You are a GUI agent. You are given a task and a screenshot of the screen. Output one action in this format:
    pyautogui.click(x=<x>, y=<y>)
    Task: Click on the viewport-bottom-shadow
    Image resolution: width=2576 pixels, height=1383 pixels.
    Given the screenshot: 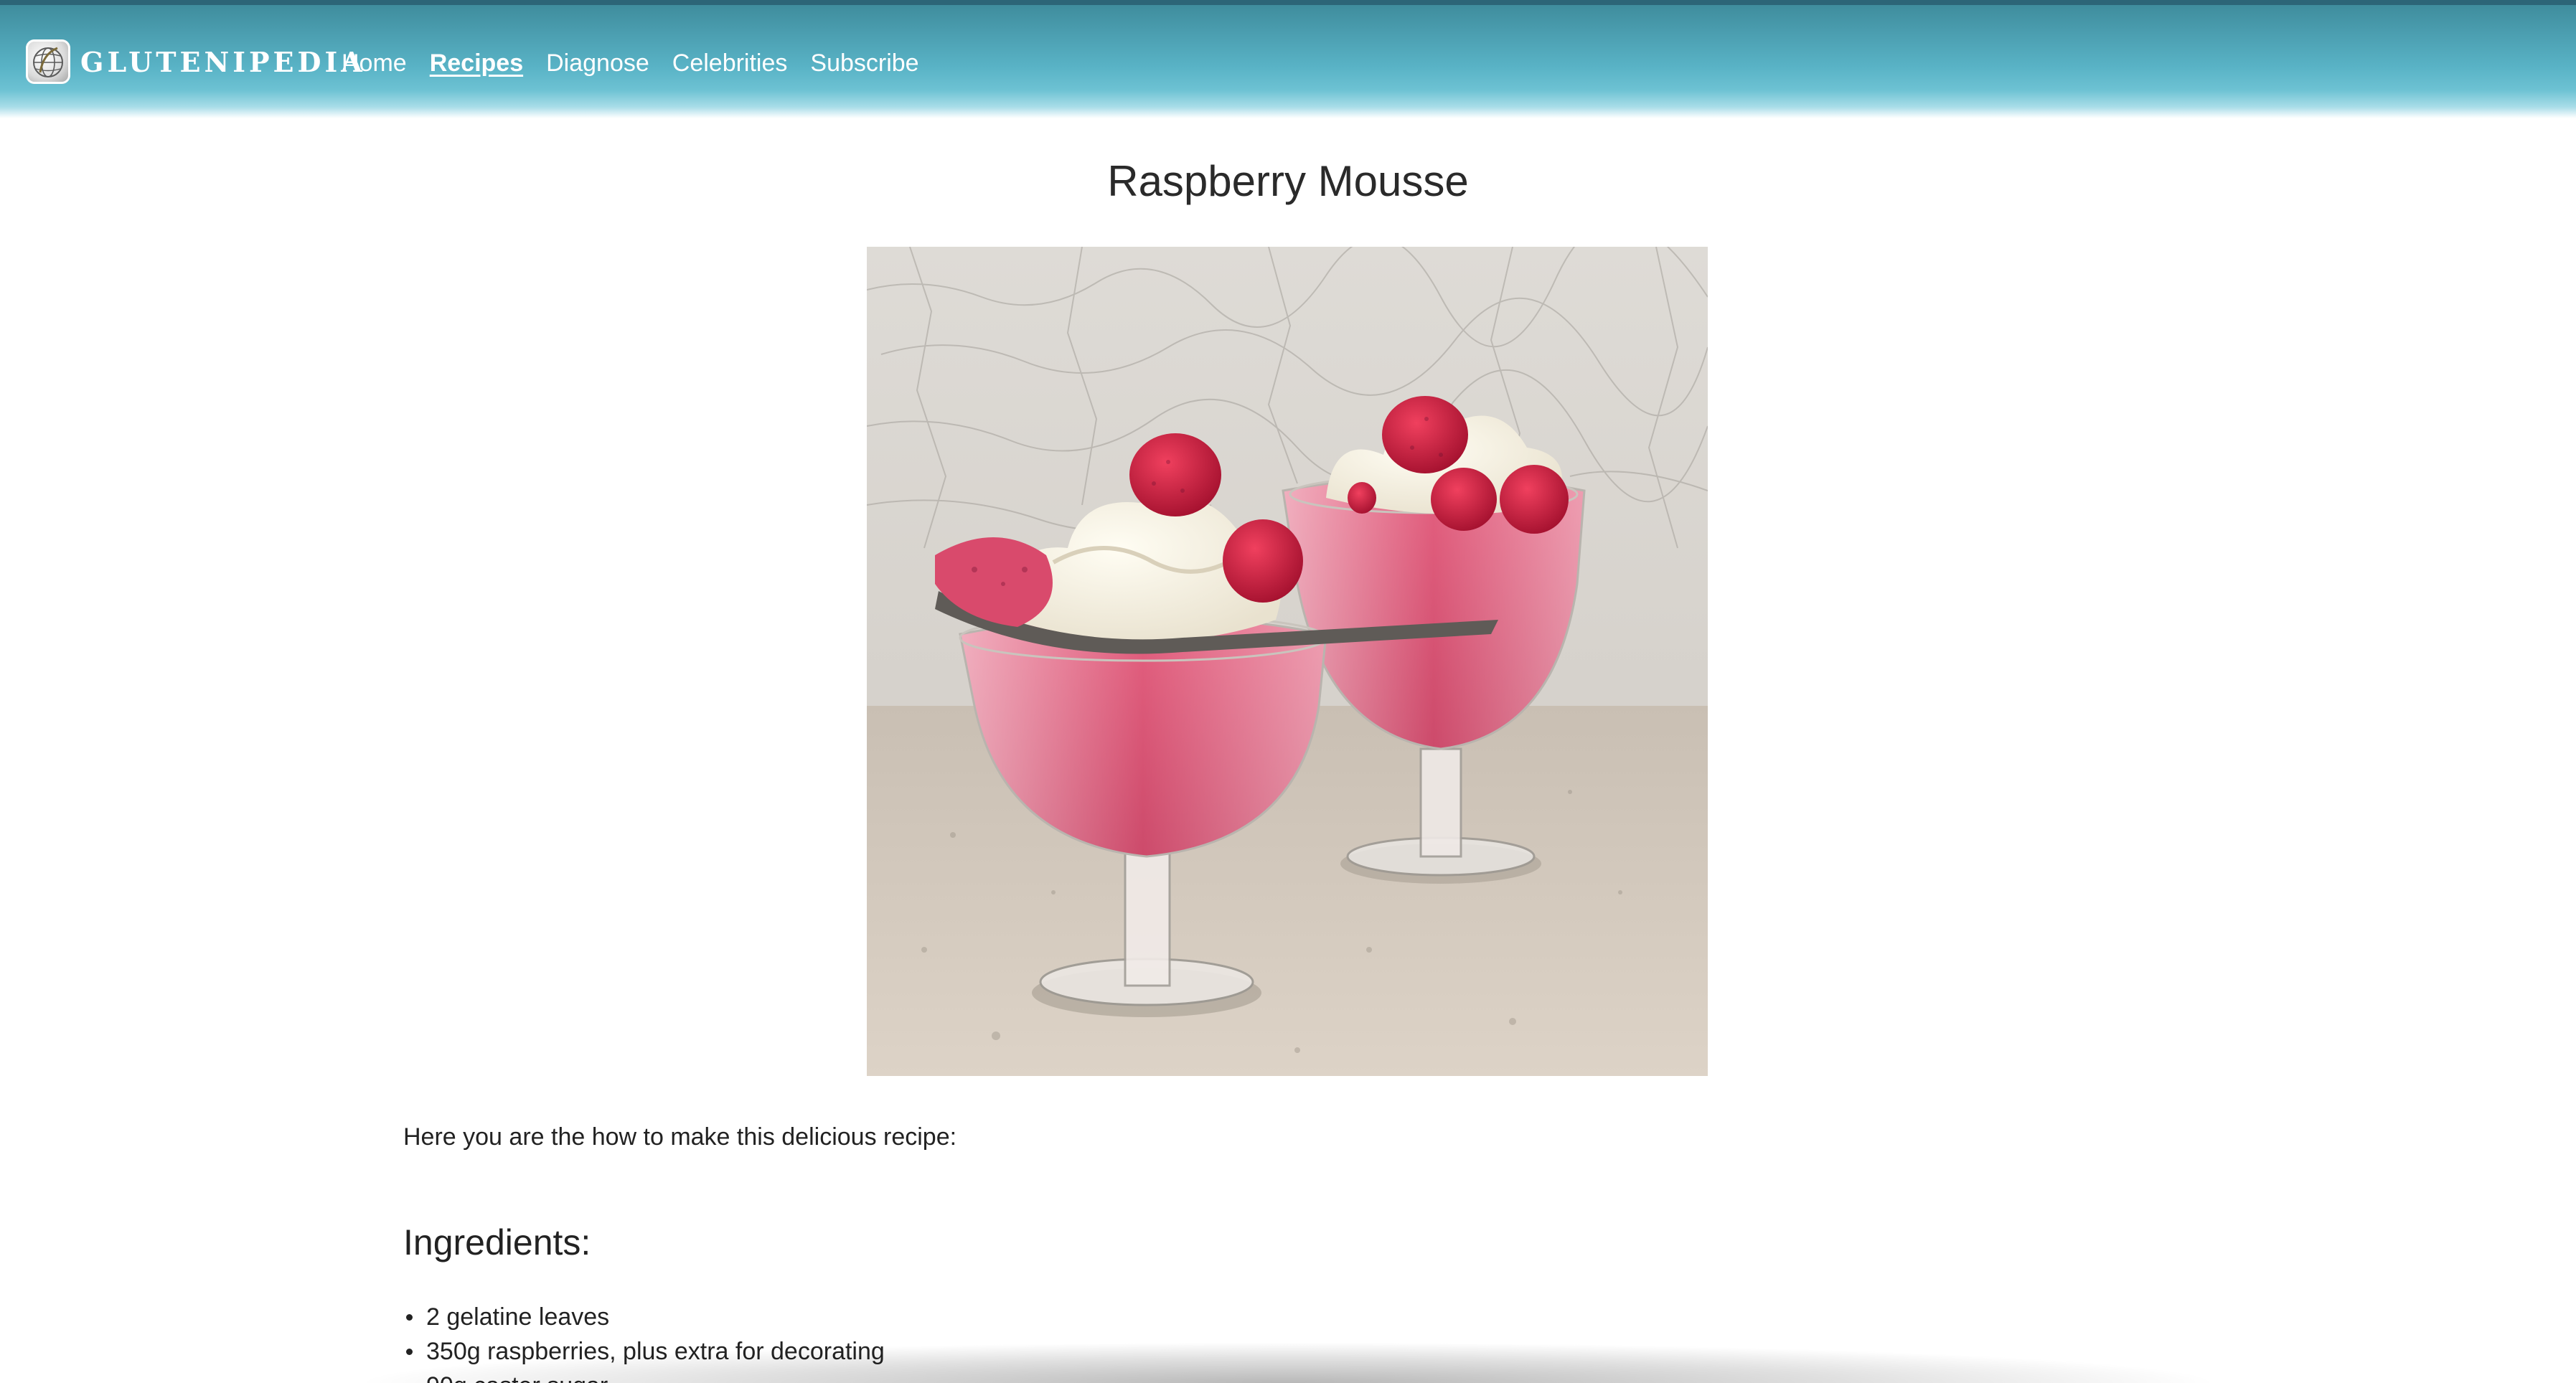 What is the action you would take?
    pyautogui.click(x=1288, y=1362)
    